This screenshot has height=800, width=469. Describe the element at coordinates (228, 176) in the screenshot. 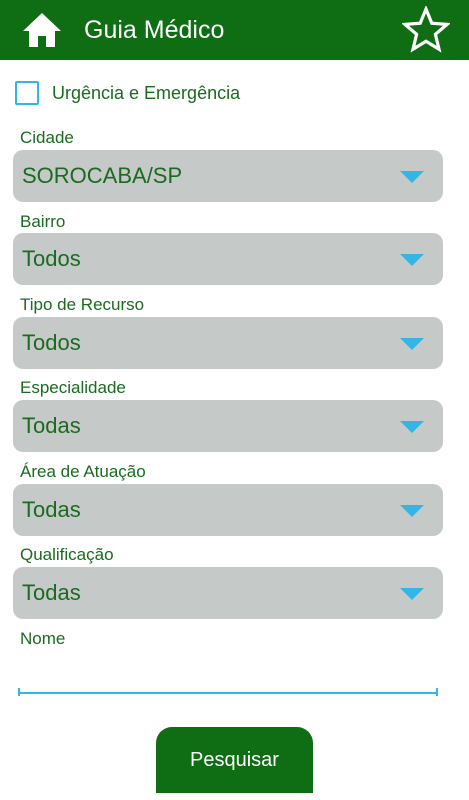

I see `cidade-select: SOROCABA/SP` at that location.